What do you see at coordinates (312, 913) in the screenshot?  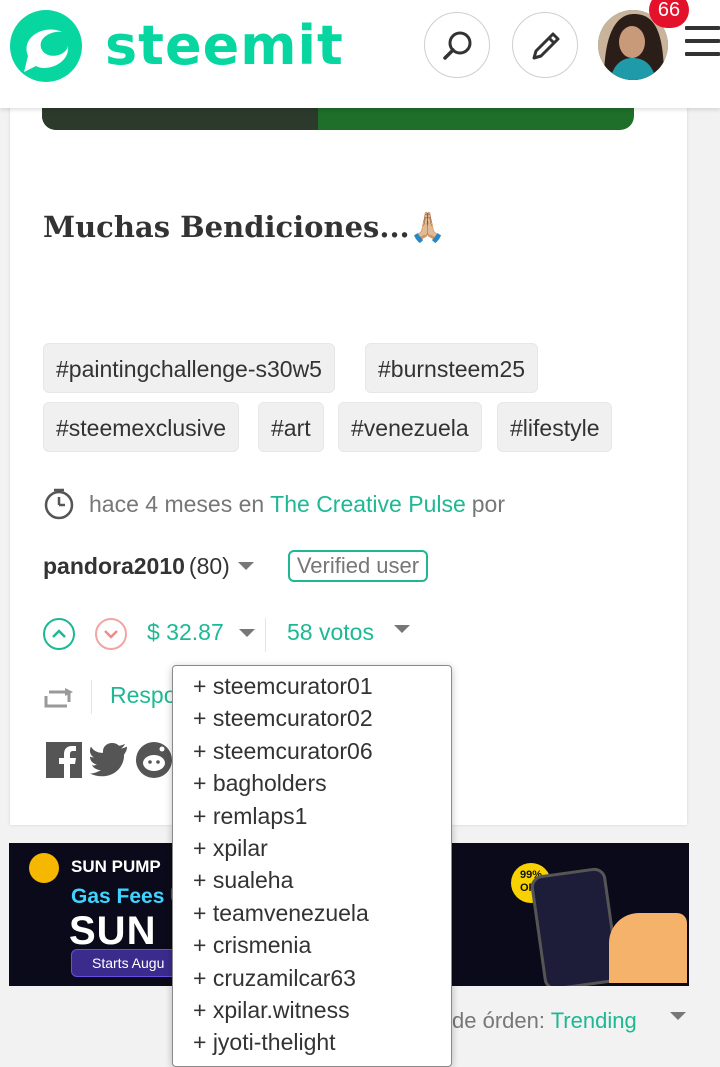 I see `voter-item: + teamvenezuela` at bounding box center [312, 913].